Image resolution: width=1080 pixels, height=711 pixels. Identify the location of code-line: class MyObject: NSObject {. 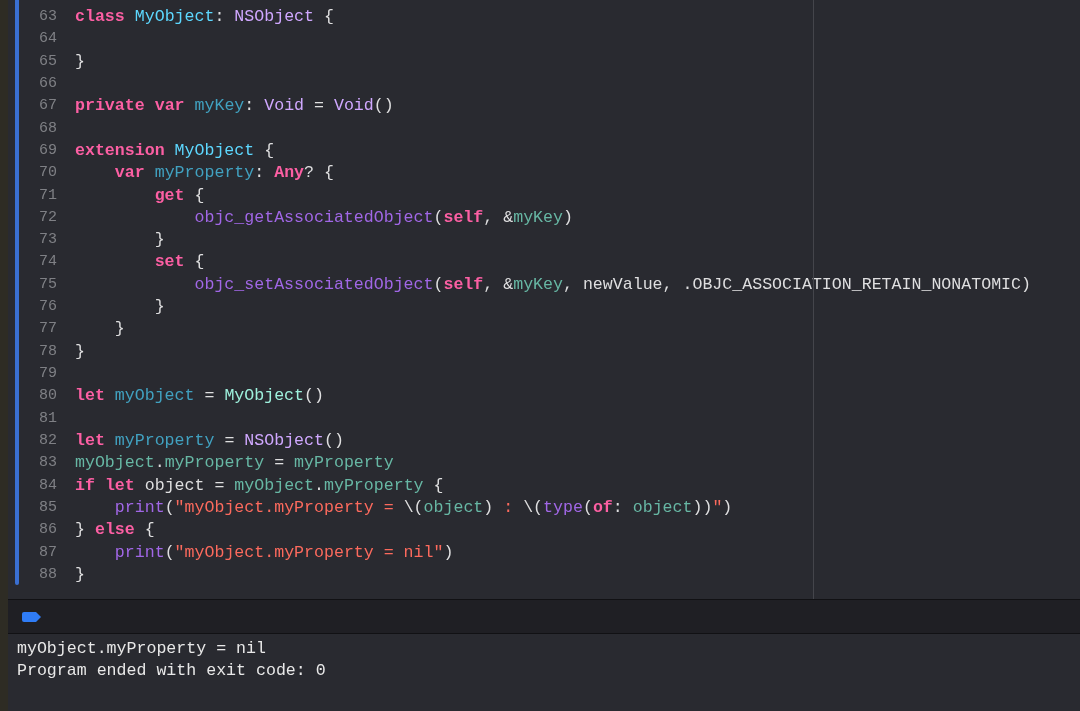
(204, 17).